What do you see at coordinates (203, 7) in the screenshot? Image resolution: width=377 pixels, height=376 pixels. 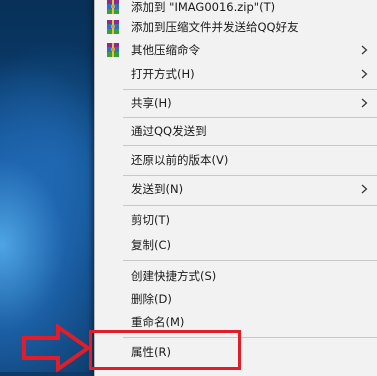 I see `menu-item-label: 添加到 "IMAG0016.zip"(T)` at bounding box center [203, 7].